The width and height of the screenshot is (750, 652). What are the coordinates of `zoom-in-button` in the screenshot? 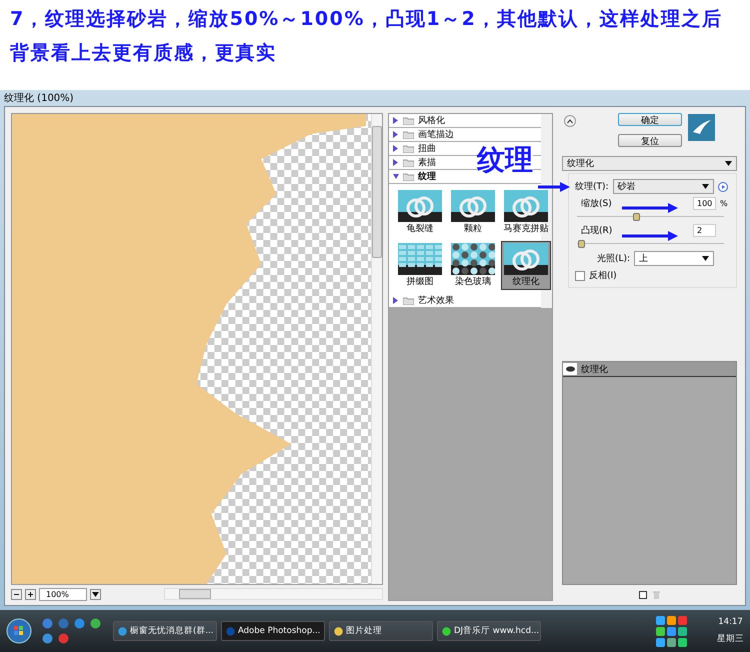 It's located at (30, 594).